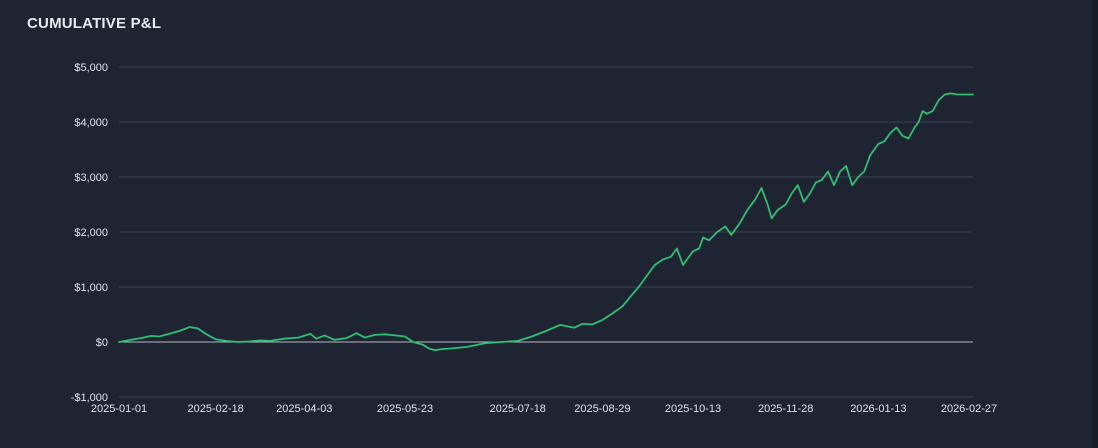 Image resolution: width=1098 pixels, height=448 pixels. What do you see at coordinates (91, 288) in the screenshot?
I see `y-tick-label: $1,000` at bounding box center [91, 288].